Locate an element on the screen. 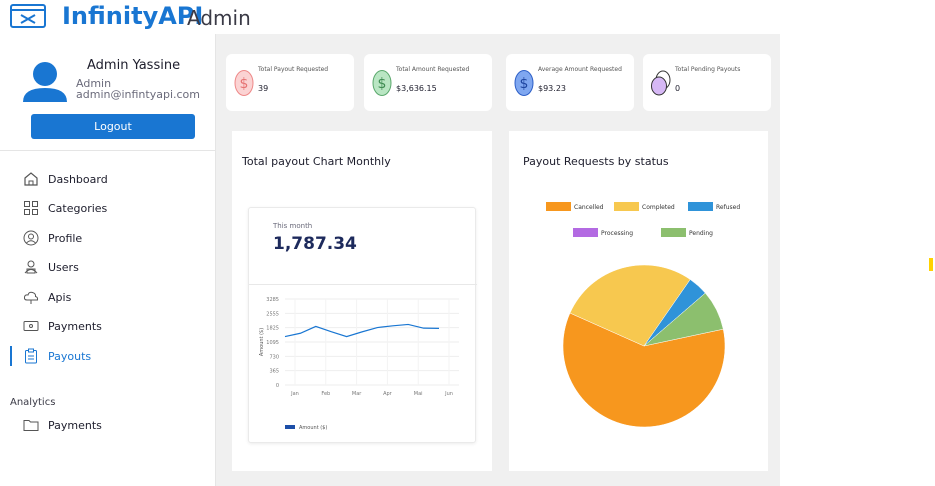 Image resolution: width=935 pixels, height=486 pixels. sidebar-item-label: Categories is located at coordinates (78, 208).